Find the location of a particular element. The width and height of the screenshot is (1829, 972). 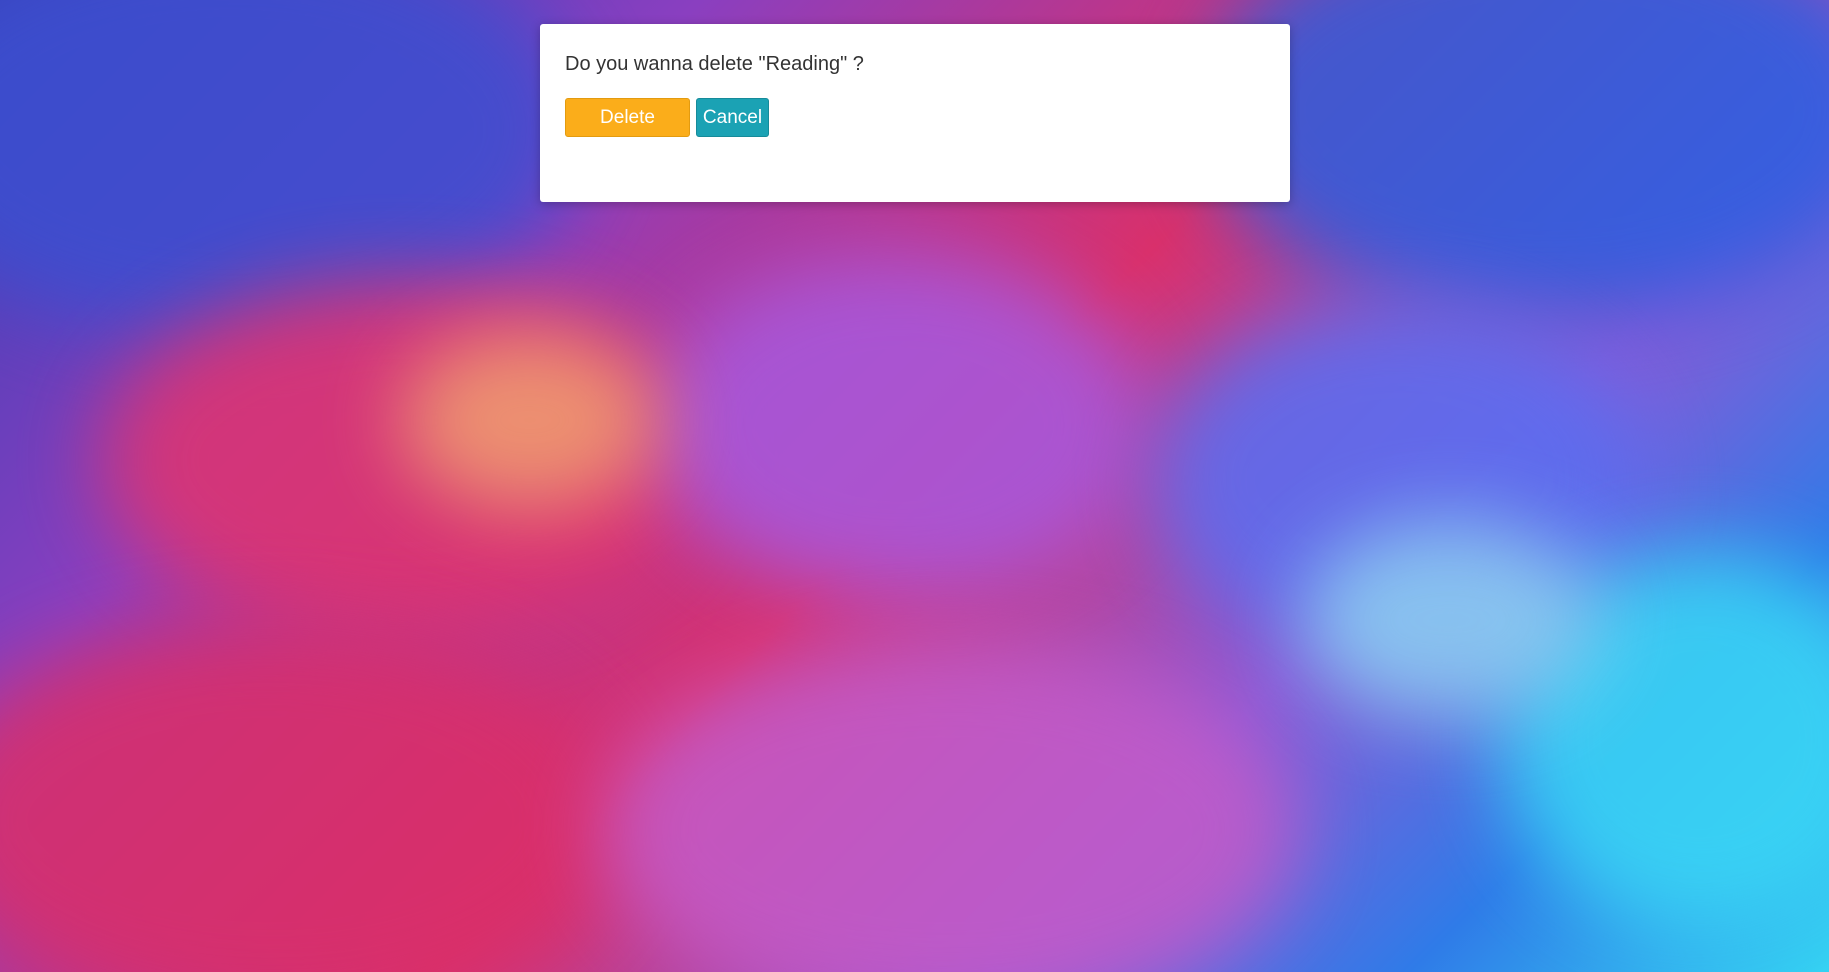

dialog-actions: Delete Cancel is located at coordinates (915, 117).